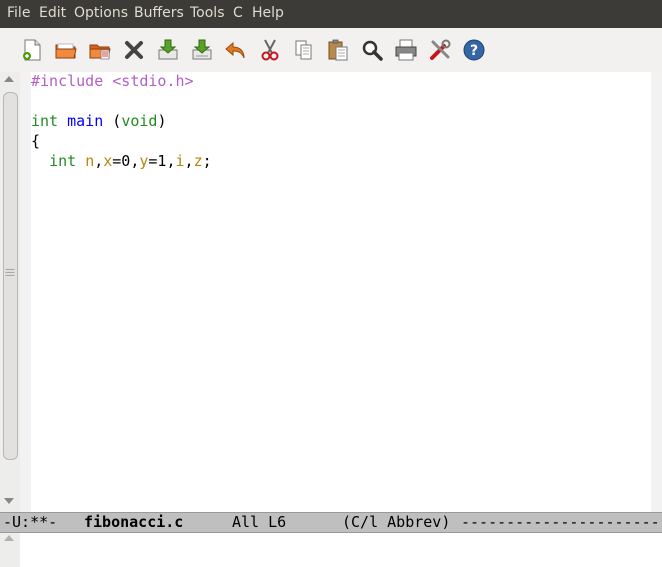  Describe the element at coordinates (656, 292) in the screenshot. I see `right-fringe` at that location.